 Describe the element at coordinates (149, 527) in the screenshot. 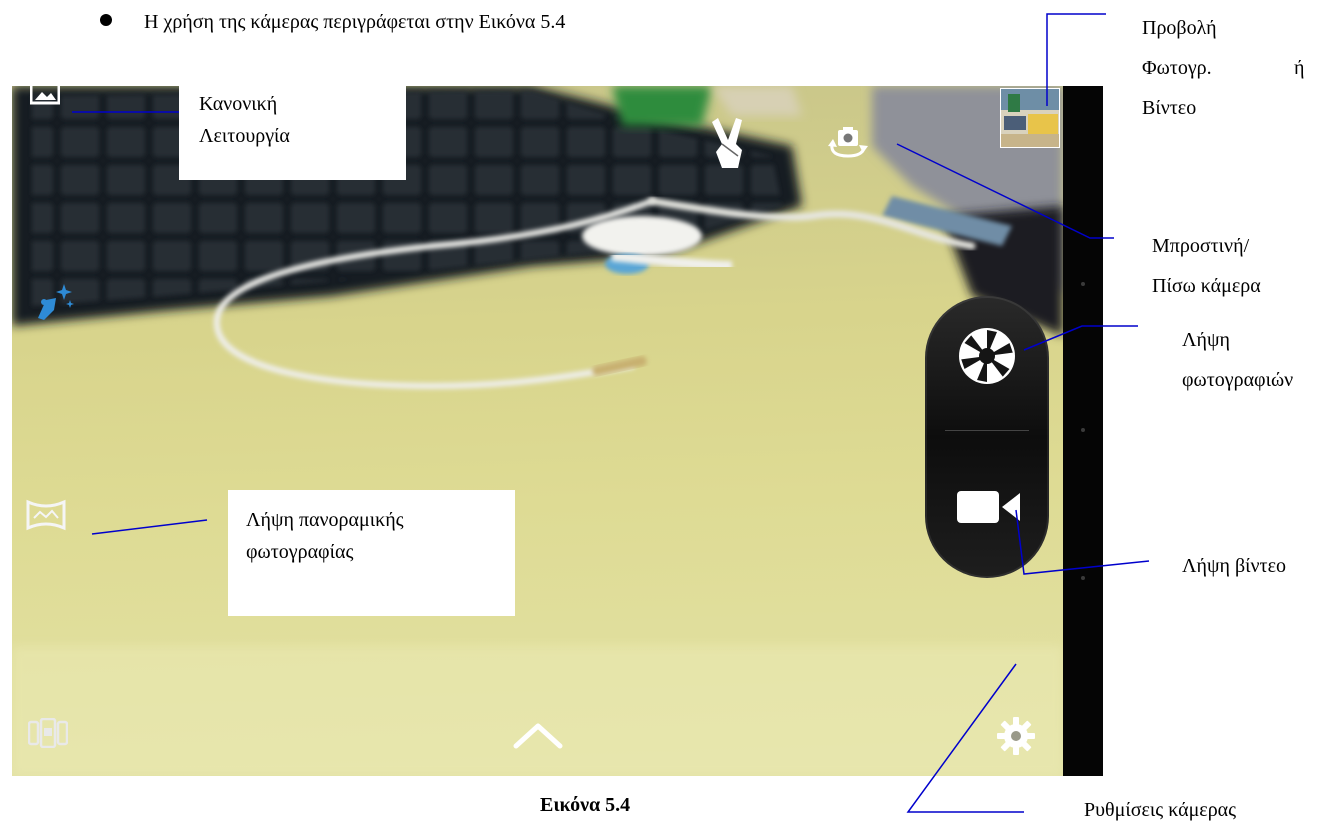

I see `leader-panorama` at that location.